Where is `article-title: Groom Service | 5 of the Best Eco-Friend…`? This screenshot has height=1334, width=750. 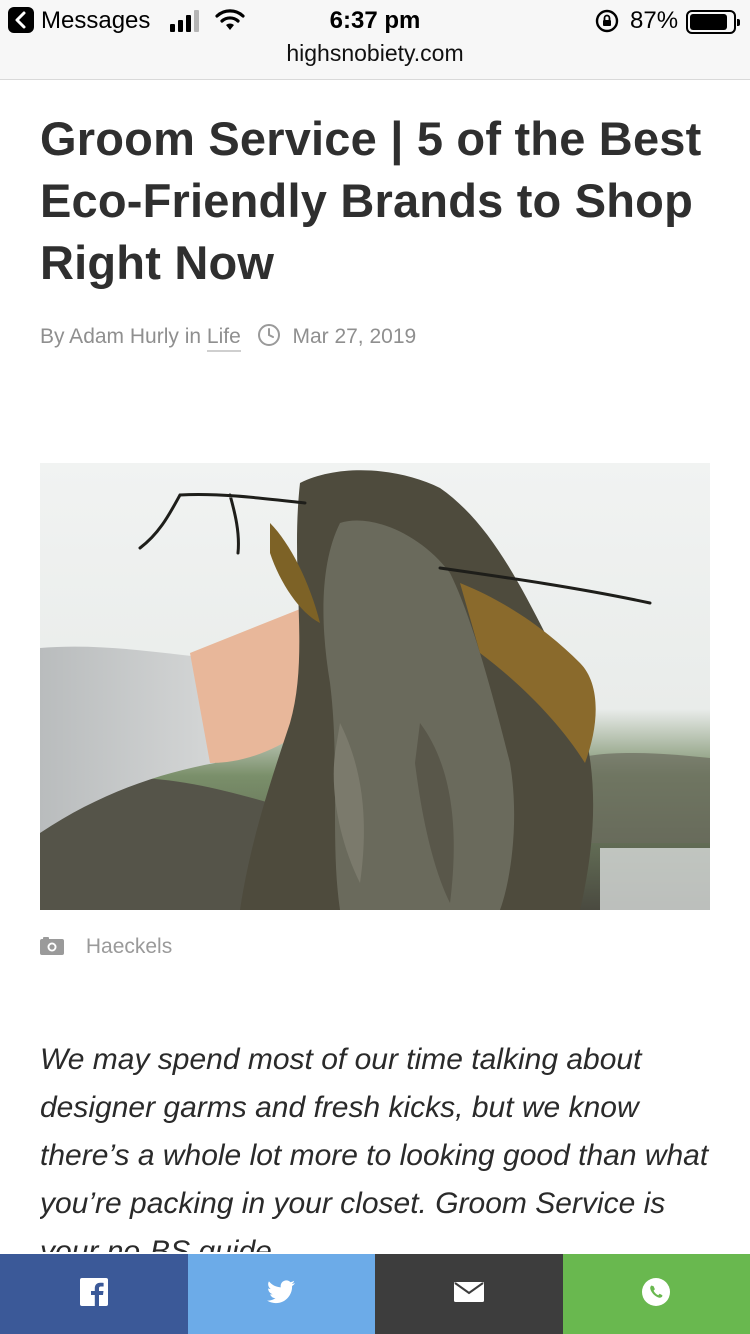 article-title: Groom Service | 5 of the Best Eco-Friend… is located at coordinates (371, 200).